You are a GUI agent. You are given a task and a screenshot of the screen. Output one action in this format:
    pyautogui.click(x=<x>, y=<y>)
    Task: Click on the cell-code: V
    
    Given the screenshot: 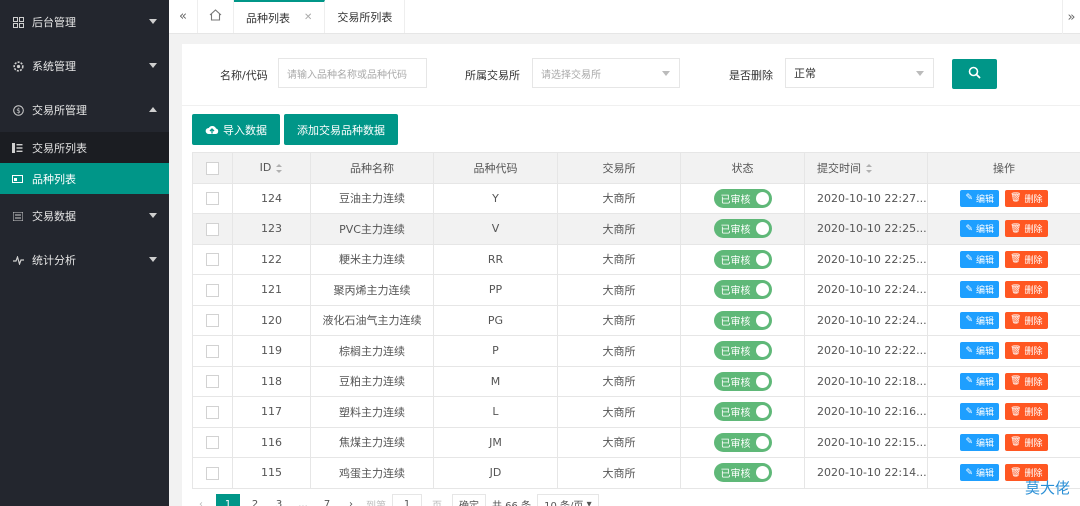 What is the action you would take?
    pyautogui.click(x=495, y=229)
    